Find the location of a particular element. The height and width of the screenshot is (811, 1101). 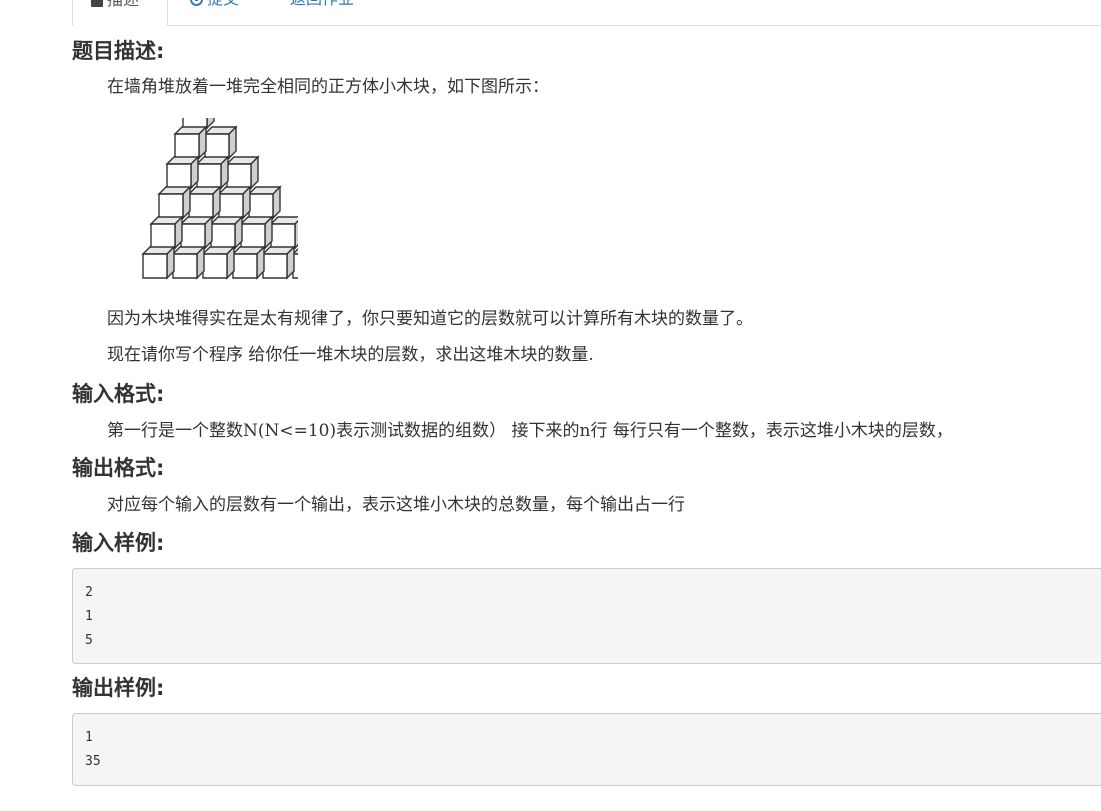

description-paragraph-1: 在墙角堆放着一堆完全相同的正方体小木块，如下图所示： is located at coordinates (328, 87).